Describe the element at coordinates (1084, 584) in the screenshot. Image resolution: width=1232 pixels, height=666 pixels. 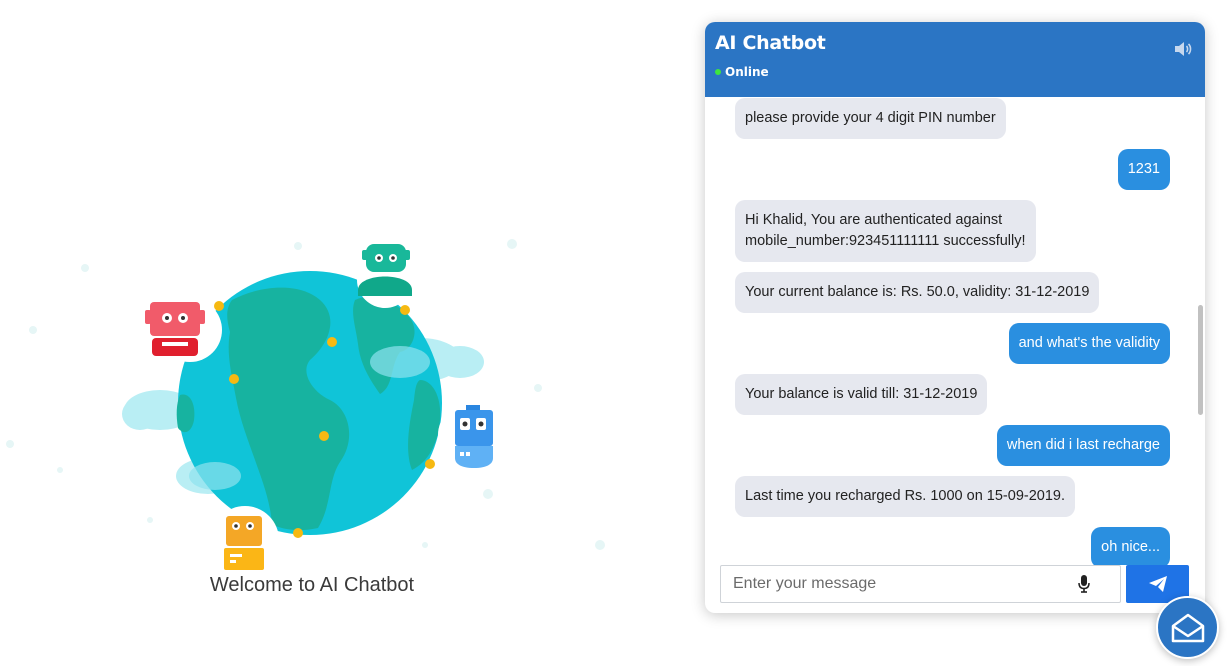
I see `microphone-icon` at that location.